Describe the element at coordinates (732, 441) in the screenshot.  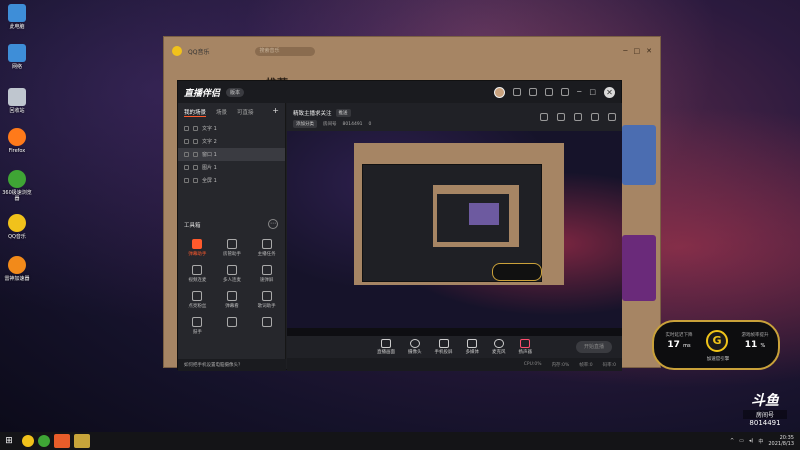
I see `chevron-up-icon: ^` at that location.